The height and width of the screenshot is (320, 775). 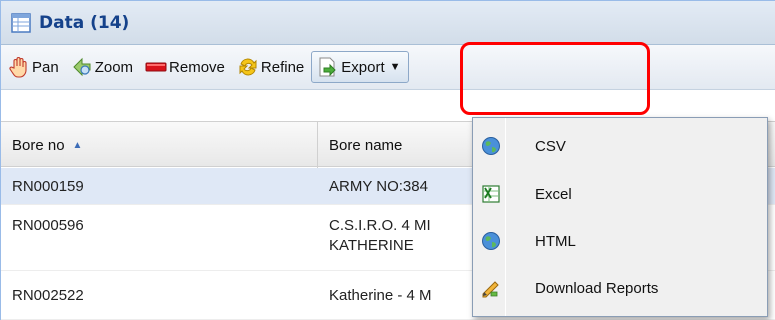 I want to click on refine-button: Refine, so click(x=270, y=67).